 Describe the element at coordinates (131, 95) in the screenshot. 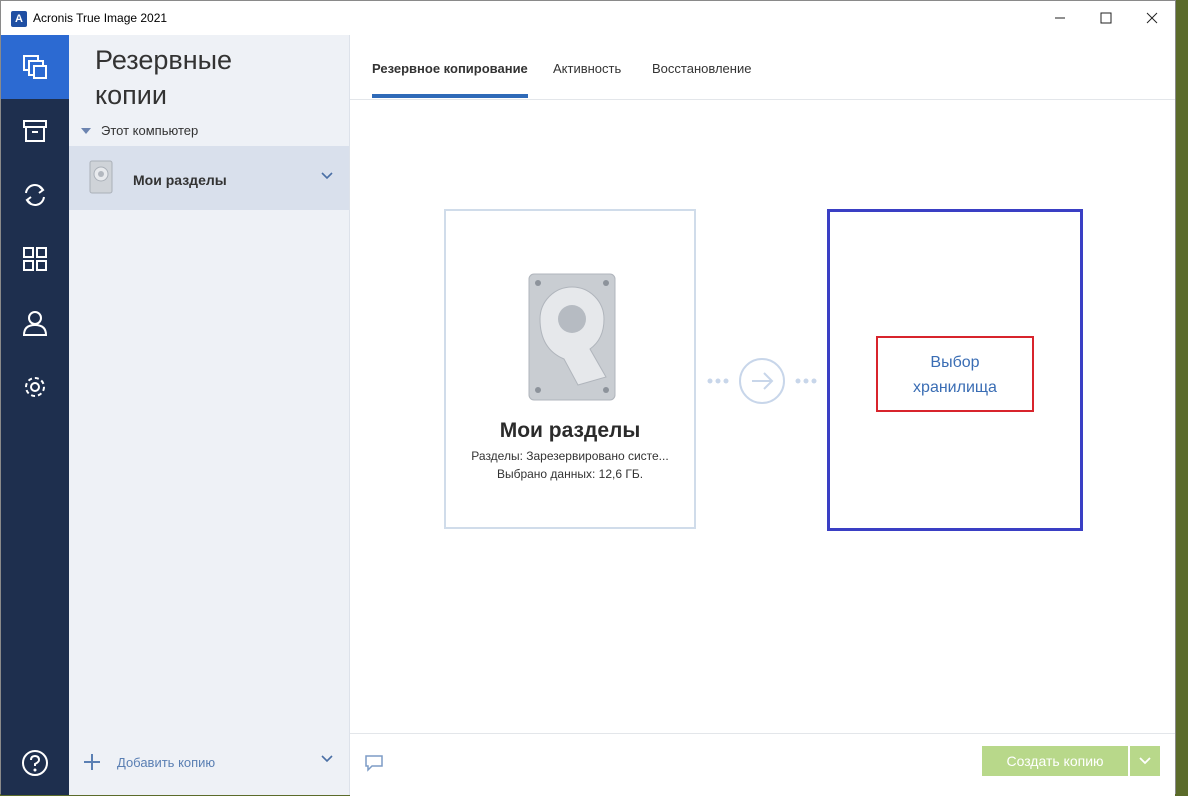

I see `sidebar-title-line2: копии` at that location.